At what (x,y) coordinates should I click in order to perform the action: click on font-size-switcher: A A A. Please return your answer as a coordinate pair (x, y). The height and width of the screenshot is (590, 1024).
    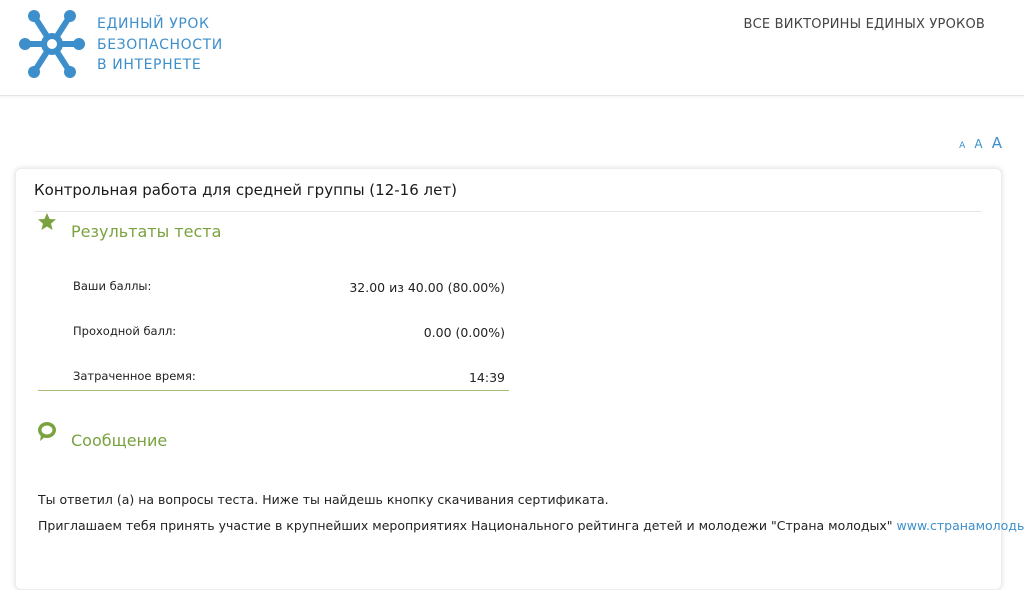
    Looking at the image, I should click on (978, 142).